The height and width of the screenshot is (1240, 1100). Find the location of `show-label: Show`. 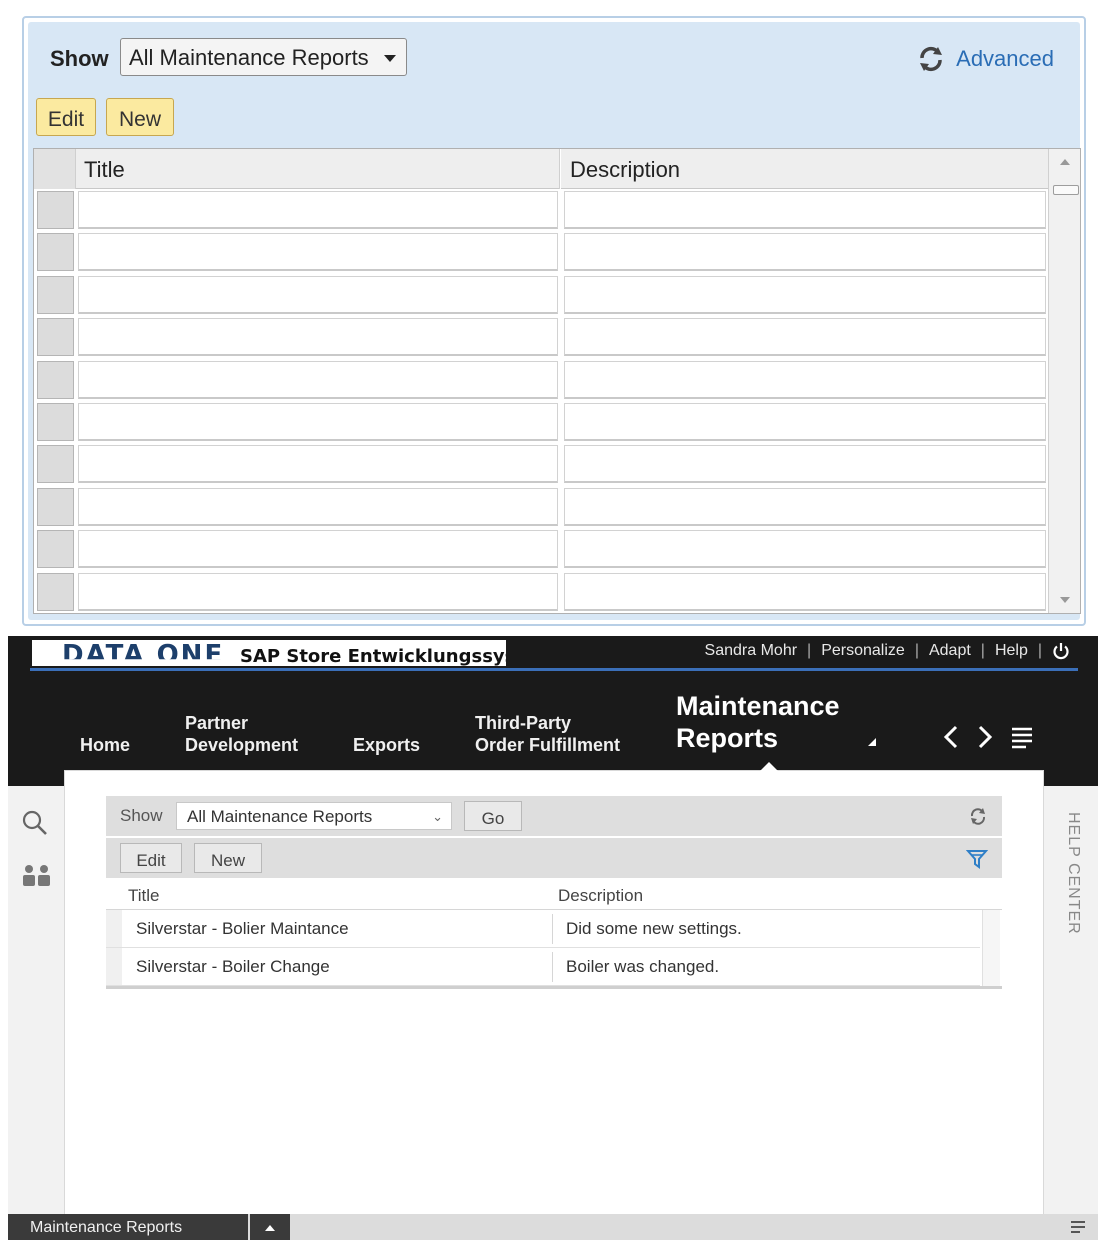

show-label: Show is located at coordinates (79, 58).